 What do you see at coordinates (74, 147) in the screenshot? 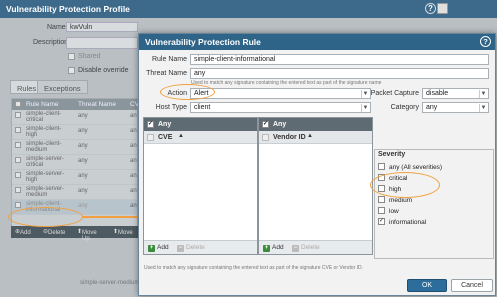
I see `table-row: simple-client-medium any an` at bounding box center [74, 147].